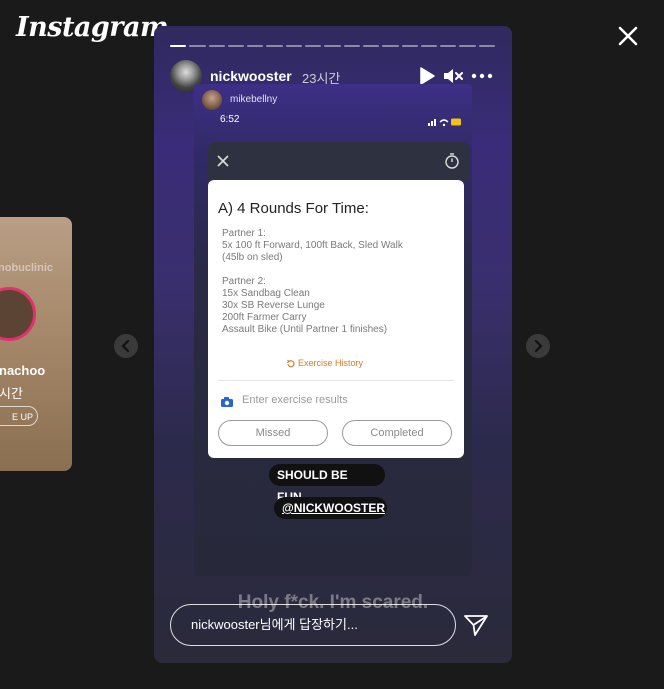  Describe the element at coordinates (92, 27) in the screenshot. I see `instagram-logo: Instagram` at that location.